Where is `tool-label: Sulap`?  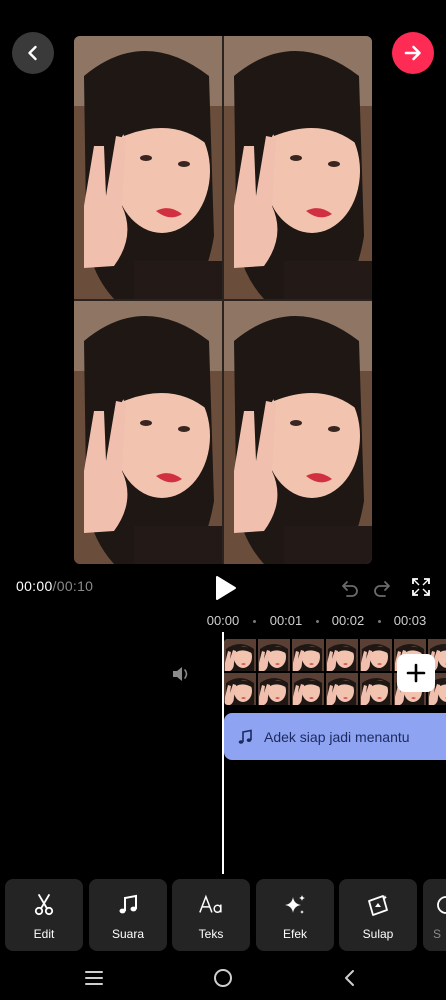
tool-label: Sulap is located at coordinates (378, 934).